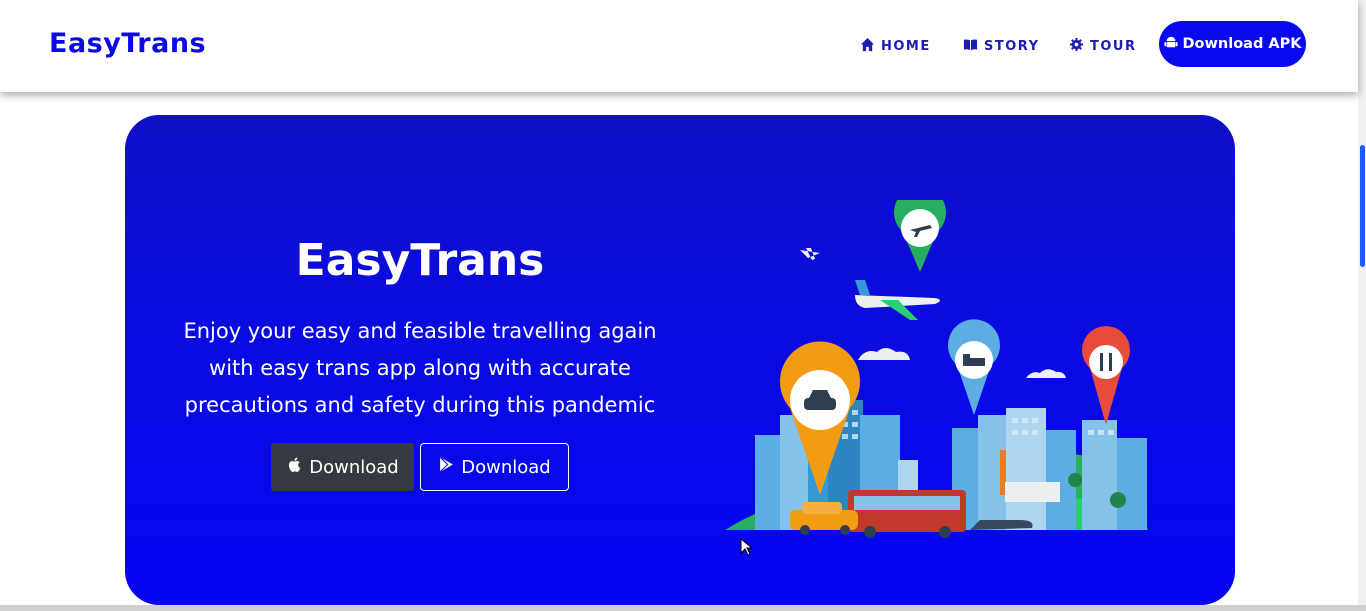 The width and height of the screenshot is (1366, 611). I want to click on download-apk-button: Download APK, so click(1232, 44).